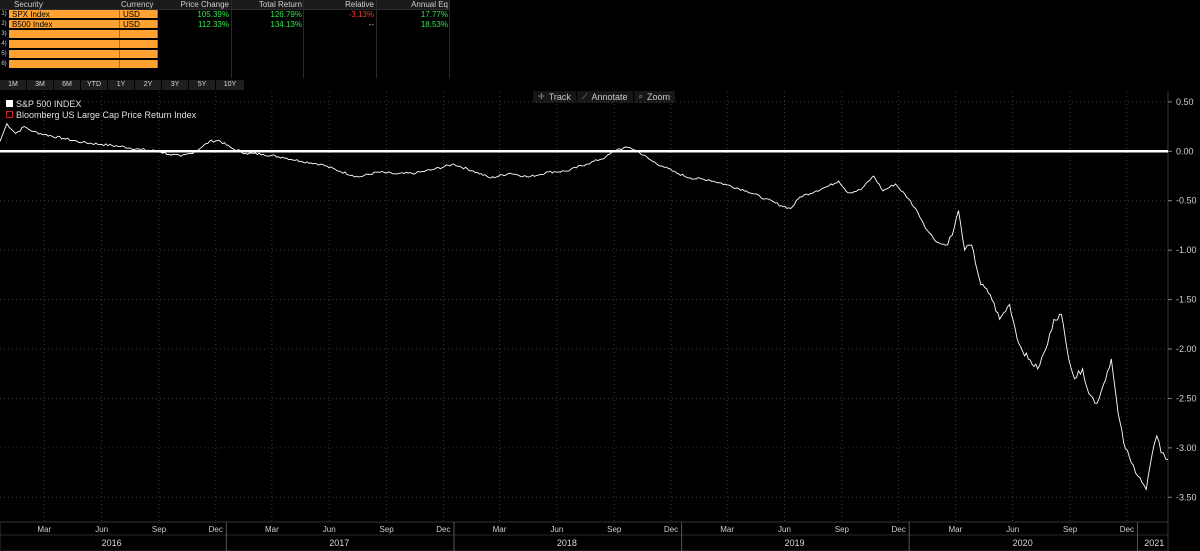 Image resolution: width=1200 pixels, height=551 pixels. What do you see at coordinates (1023, 543) in the screenshot?
I see `year-label: 2020` at bounding box center [1023, 543].